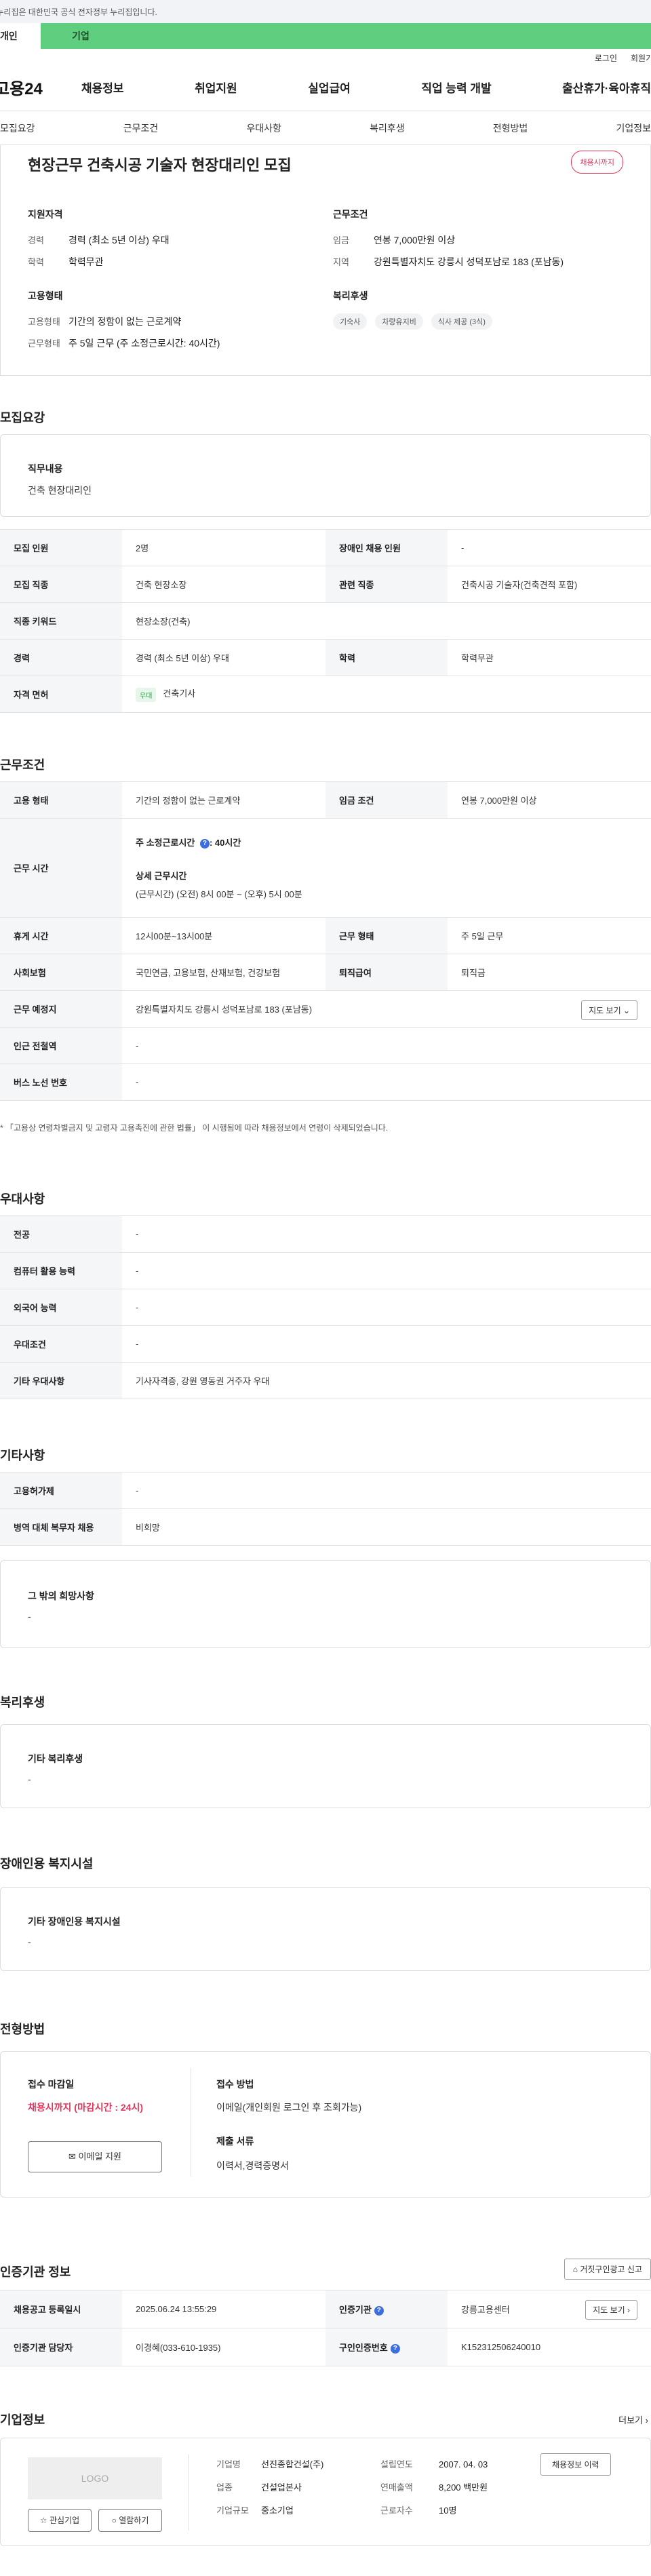 Image resolution: width=651 pixels, height=2576 pixels. What do you see at coordinates (252, 2165) in the screenshot?
I see `docs-value: 이력서,경력증명서` at bounding box center [252, 2165].